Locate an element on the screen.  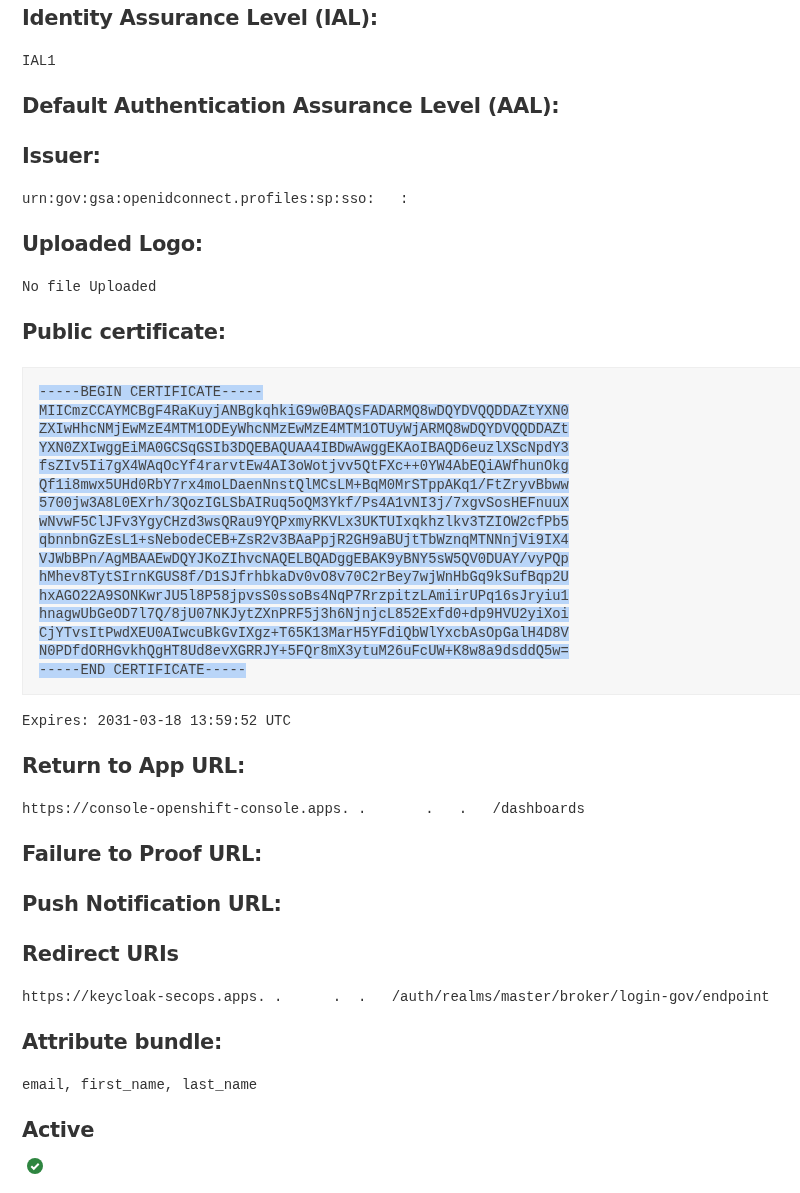
field-value: https://keycloak-secops.apps. . . . /auth/realms/master/broker/login-gov/endpoint is located at coordinates (396, 997).